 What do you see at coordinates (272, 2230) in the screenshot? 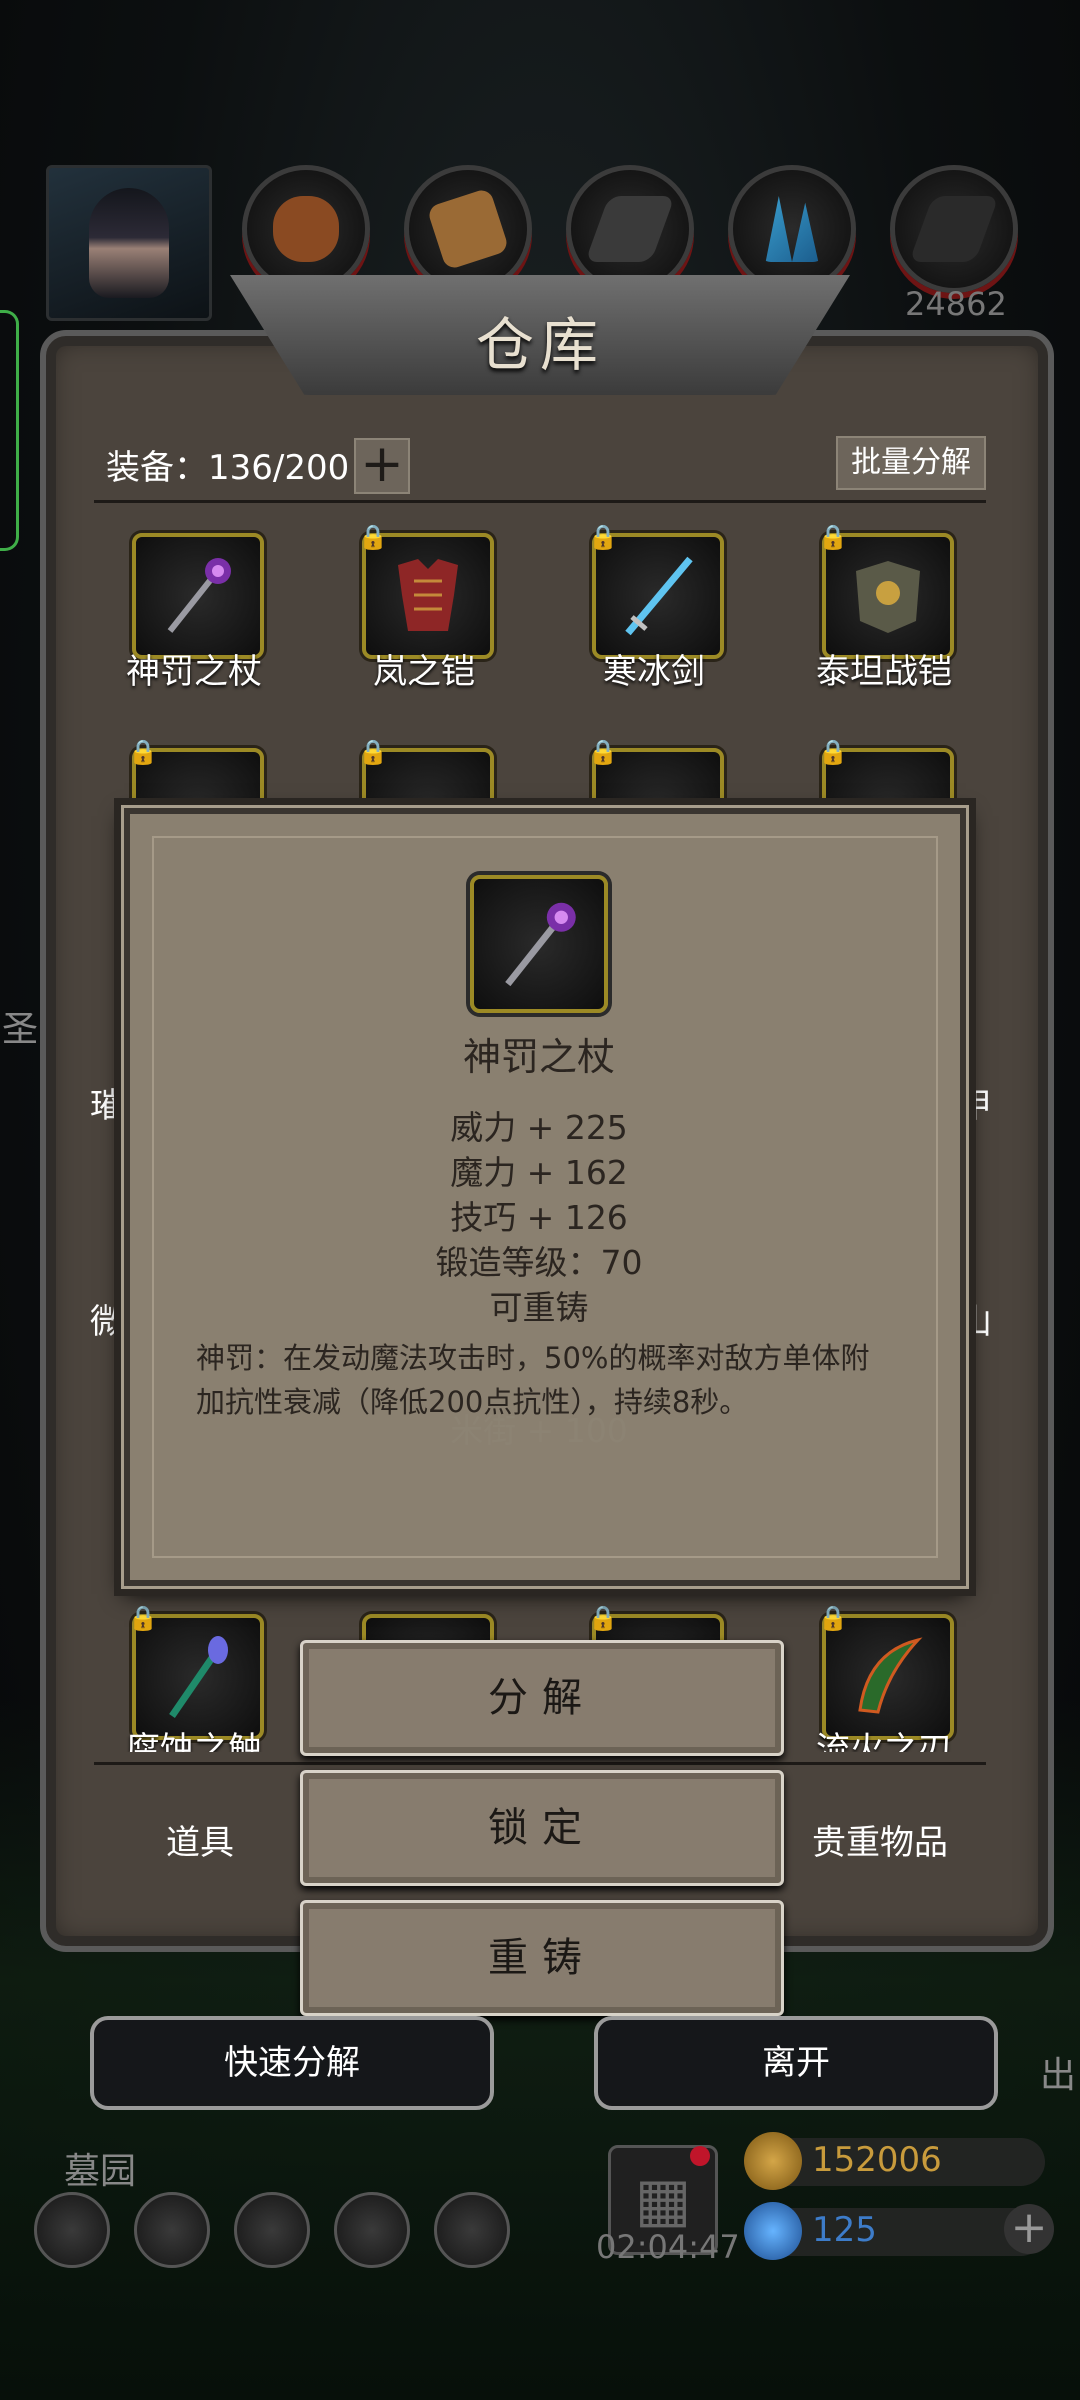
I see `guild-icon` at bounding box center [272, 2230].